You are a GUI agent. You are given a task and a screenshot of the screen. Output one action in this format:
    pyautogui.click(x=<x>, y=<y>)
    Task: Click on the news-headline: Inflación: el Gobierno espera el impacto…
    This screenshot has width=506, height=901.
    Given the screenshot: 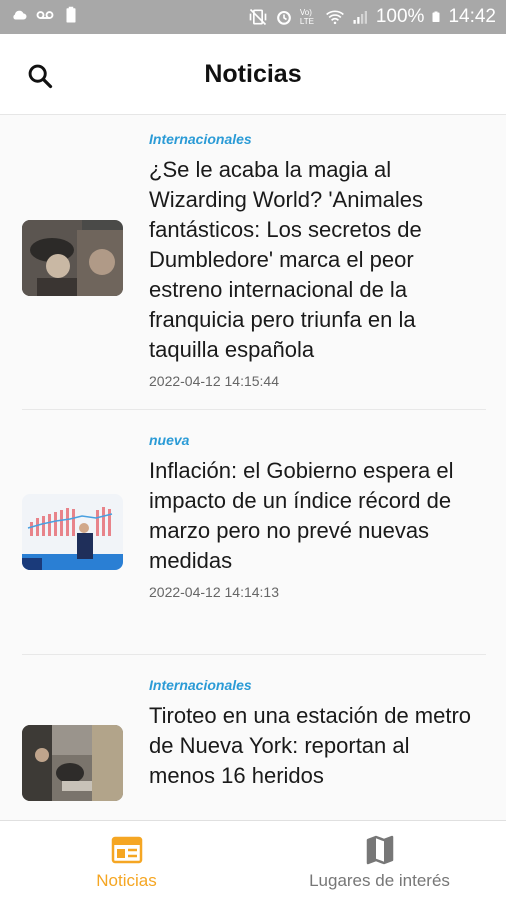 What is the action you would take?
    pyautogui.click(x=314, y=516)
    